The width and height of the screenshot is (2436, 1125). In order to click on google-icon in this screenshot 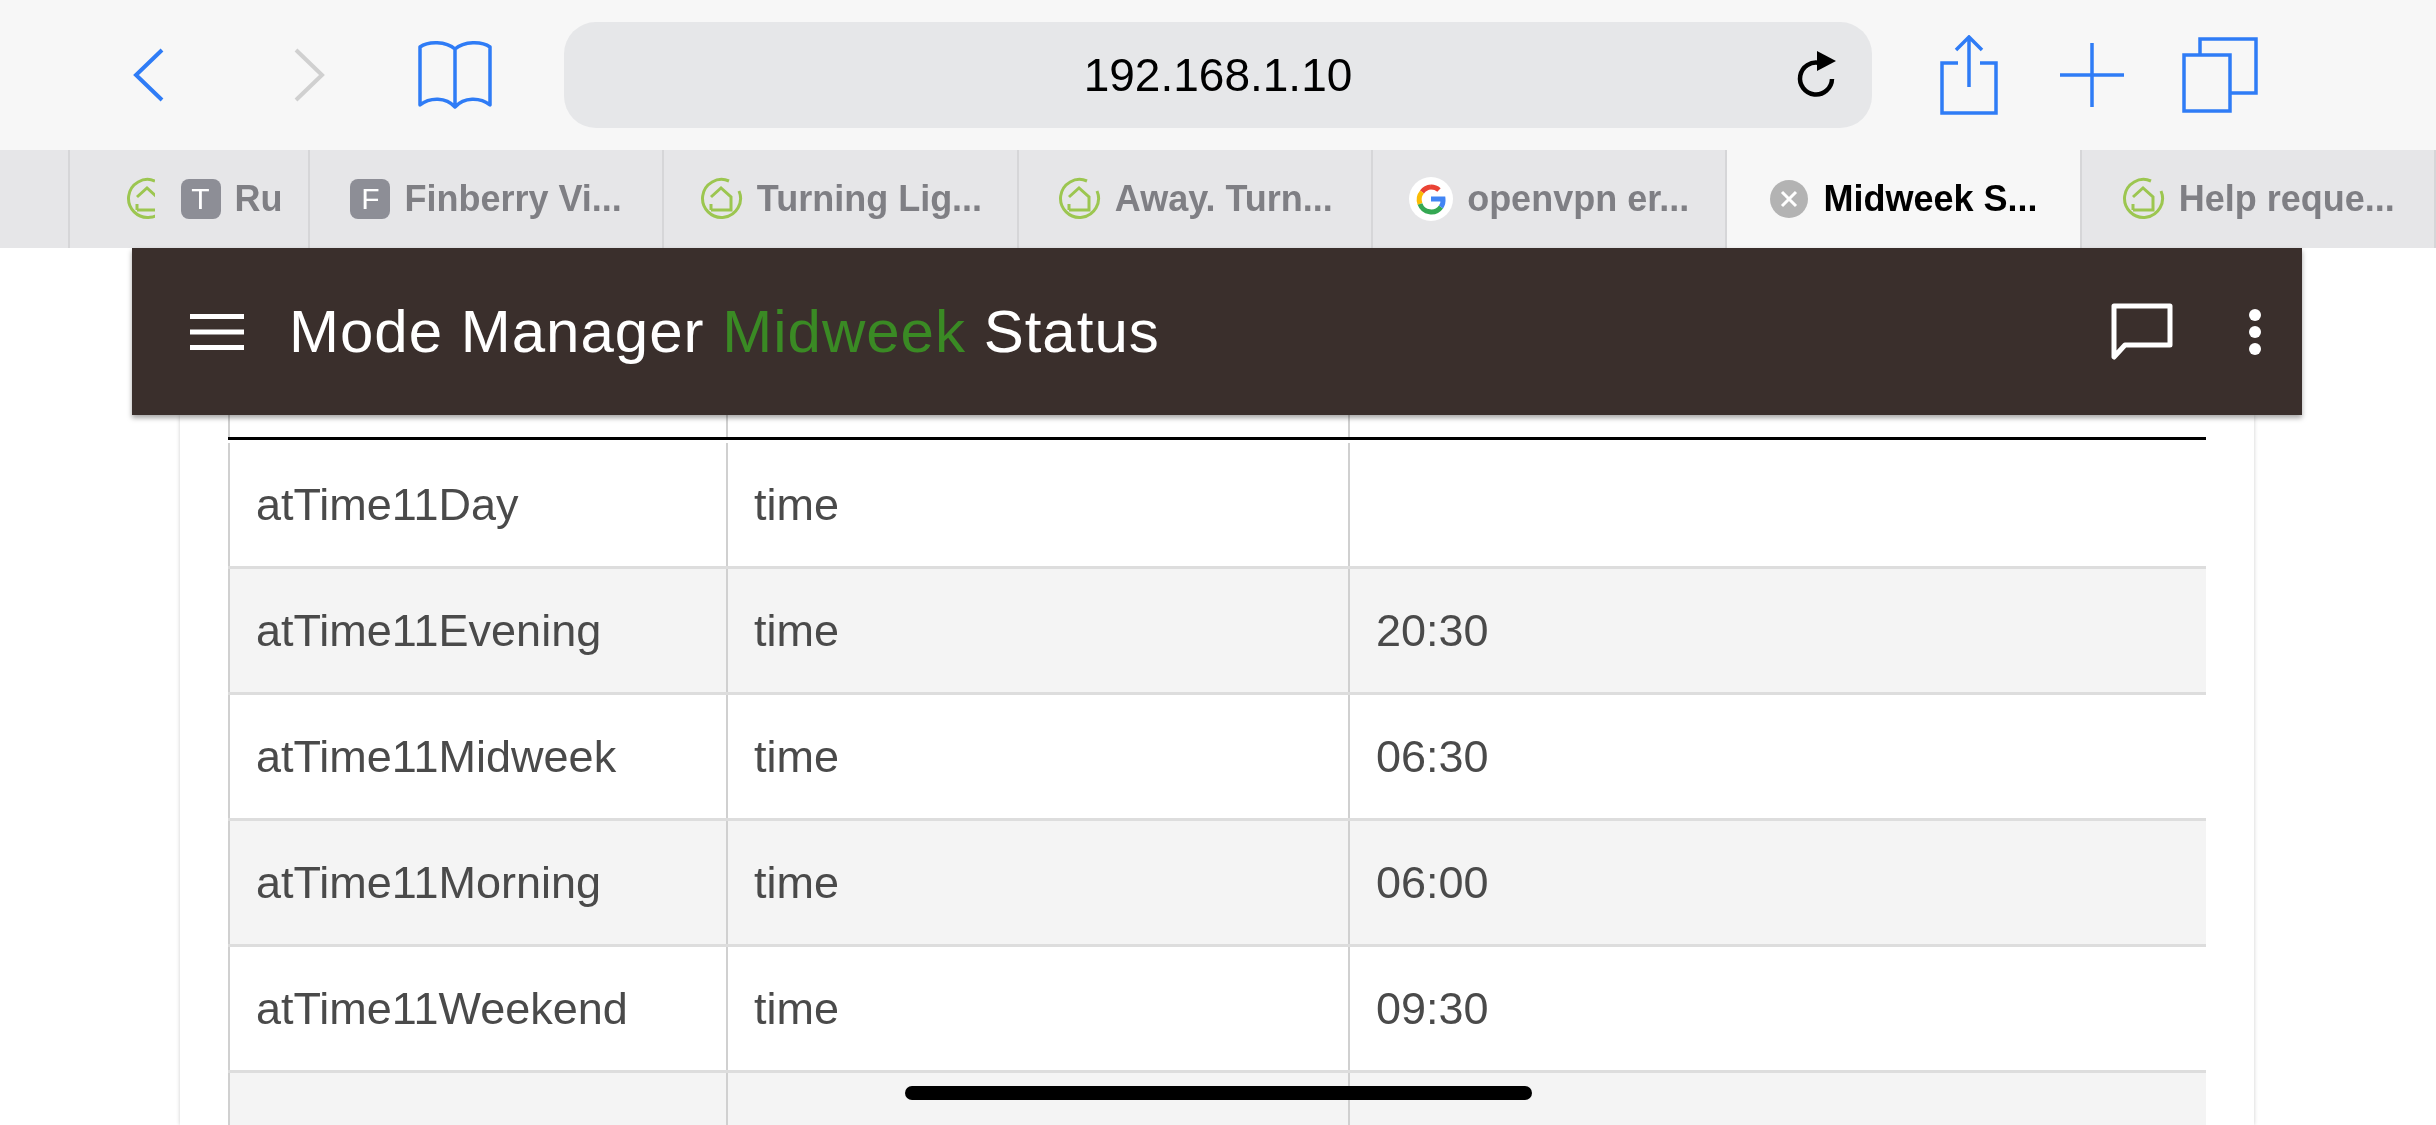, I will do `click(1431, 199)`.